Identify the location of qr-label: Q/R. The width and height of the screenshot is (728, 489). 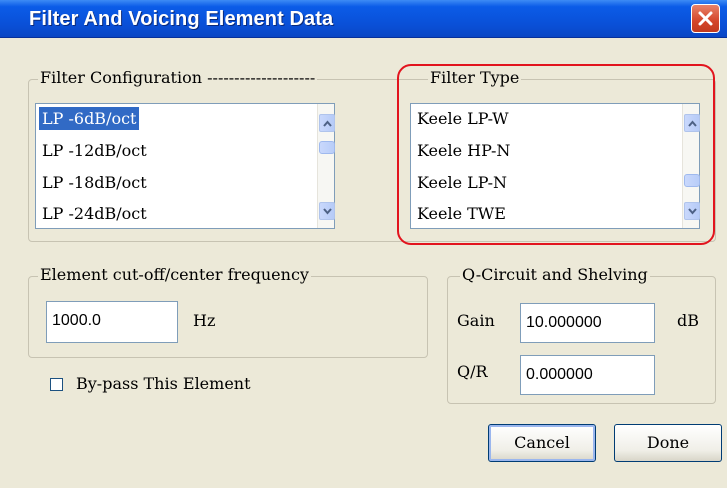
(472, 371).